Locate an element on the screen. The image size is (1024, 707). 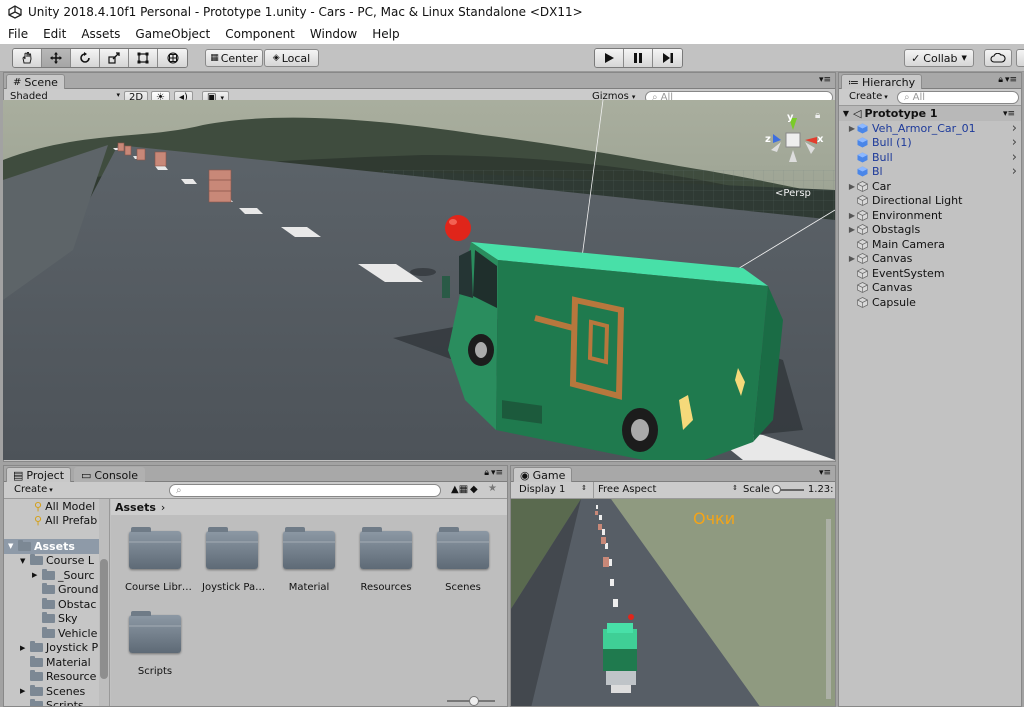
scale-tool-button is located at coordinates (114, 58).